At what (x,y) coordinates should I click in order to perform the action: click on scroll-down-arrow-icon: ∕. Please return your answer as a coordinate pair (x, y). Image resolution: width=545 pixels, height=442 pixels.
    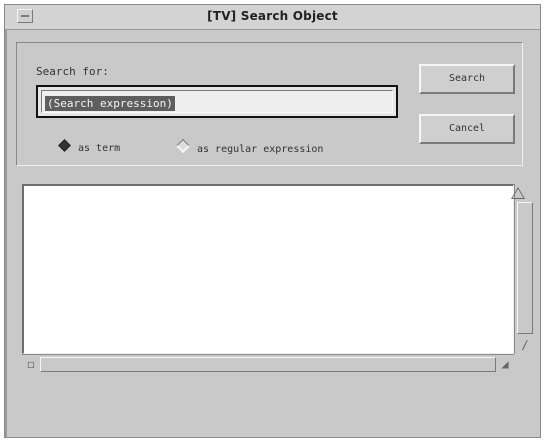
    Looking at the image, I should click on (525, 345).